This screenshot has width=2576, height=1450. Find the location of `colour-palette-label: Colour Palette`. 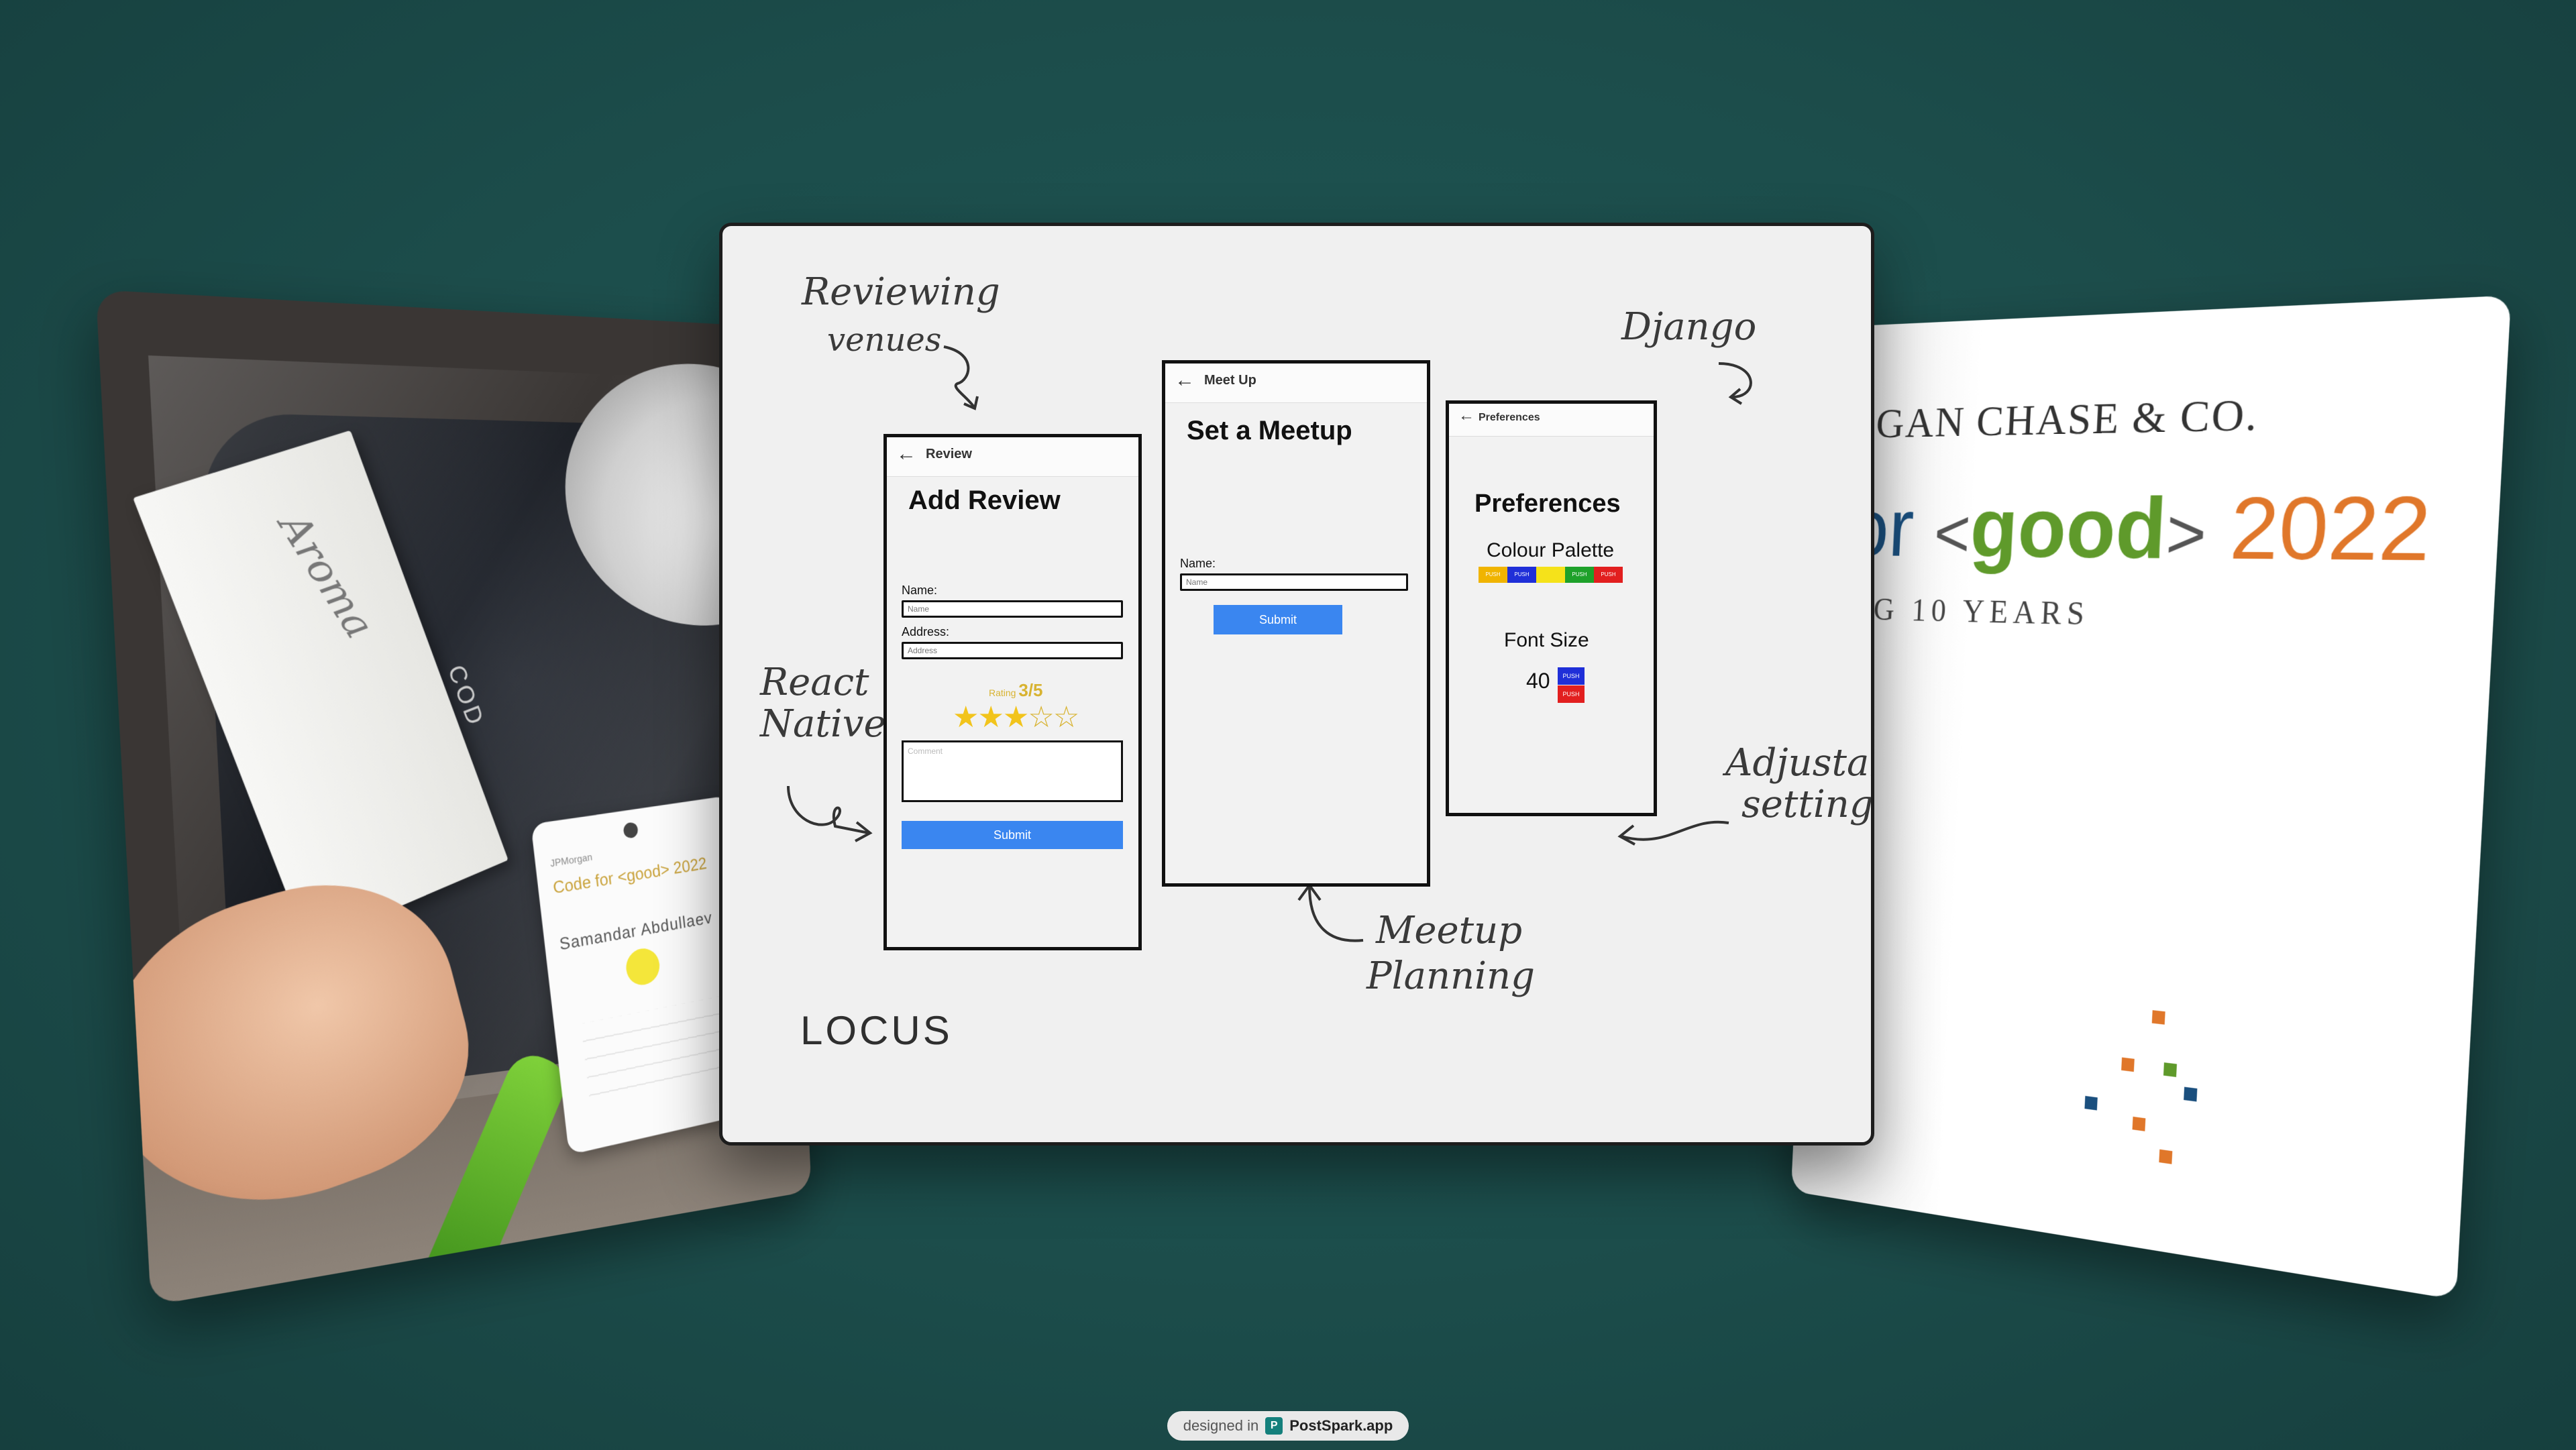

colour-palette-label: Colour Palette is located at coordinates (1551, 550).